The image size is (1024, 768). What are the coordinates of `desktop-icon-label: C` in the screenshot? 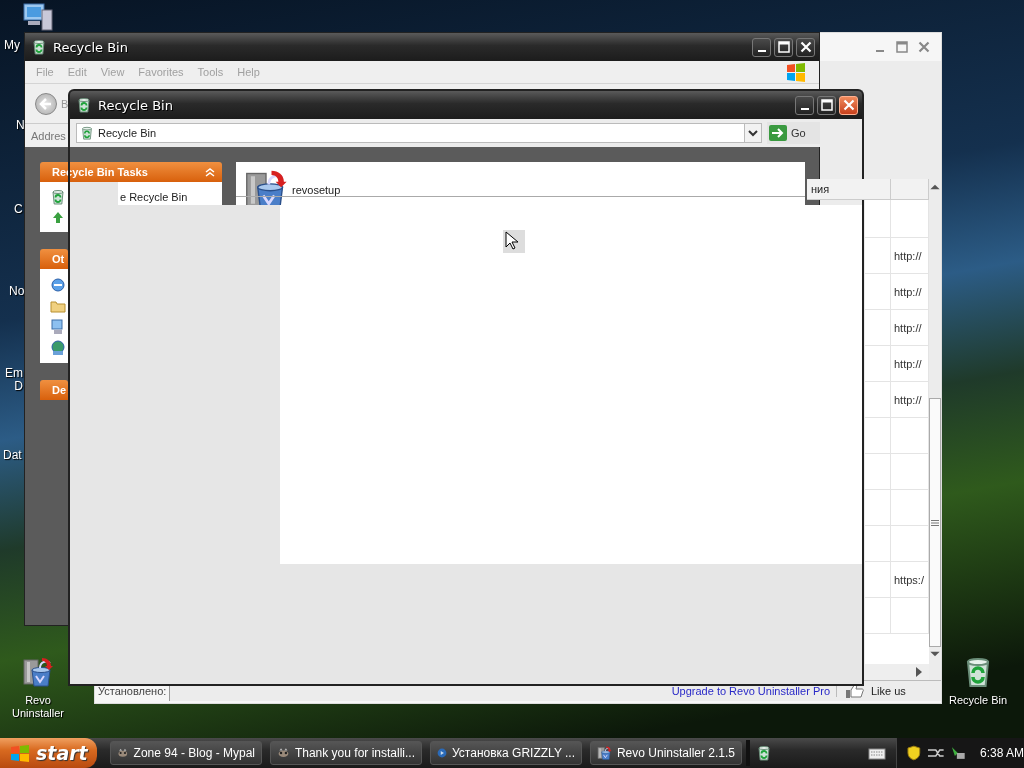 It's located at (18, 209).